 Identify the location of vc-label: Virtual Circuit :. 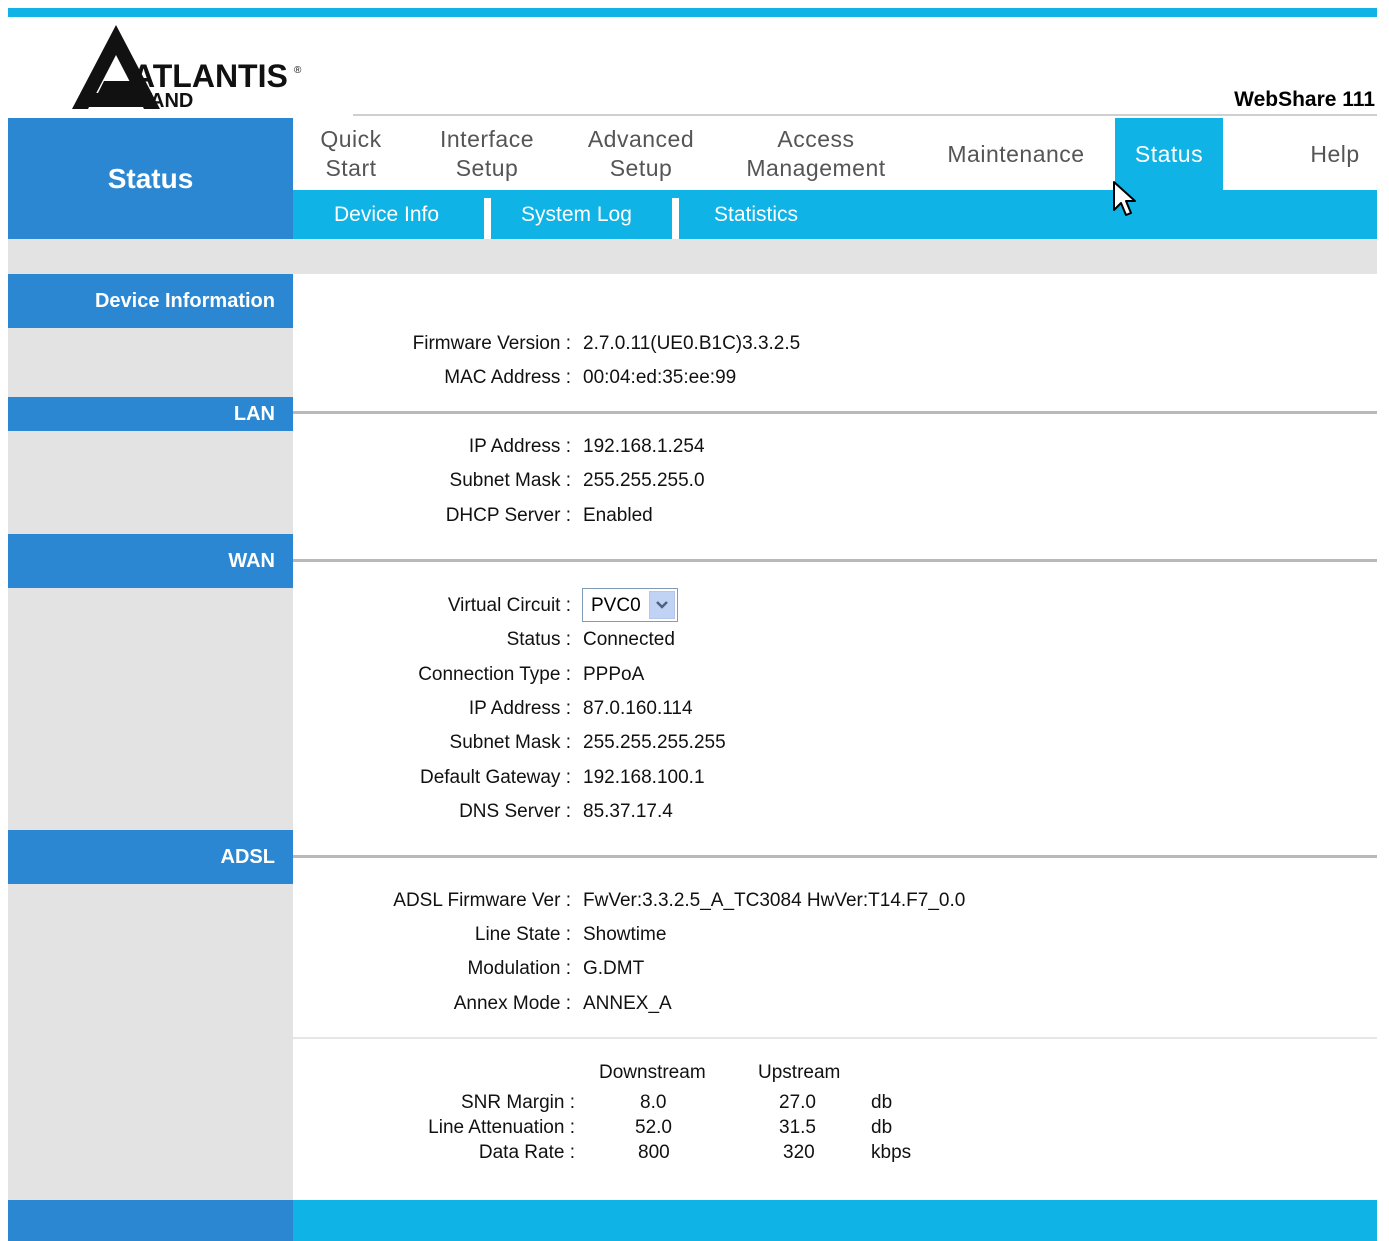
(509, 605).